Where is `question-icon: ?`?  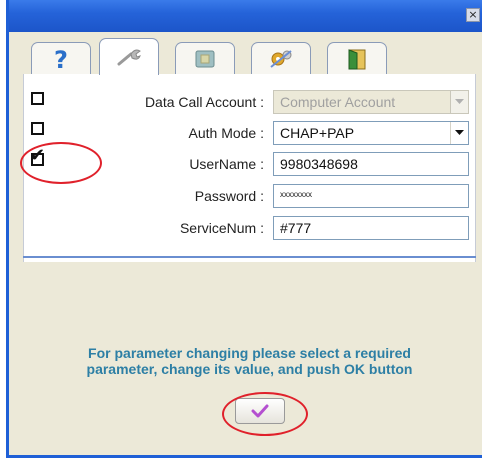
question-icon: ? is located at coordinates (61, 59).